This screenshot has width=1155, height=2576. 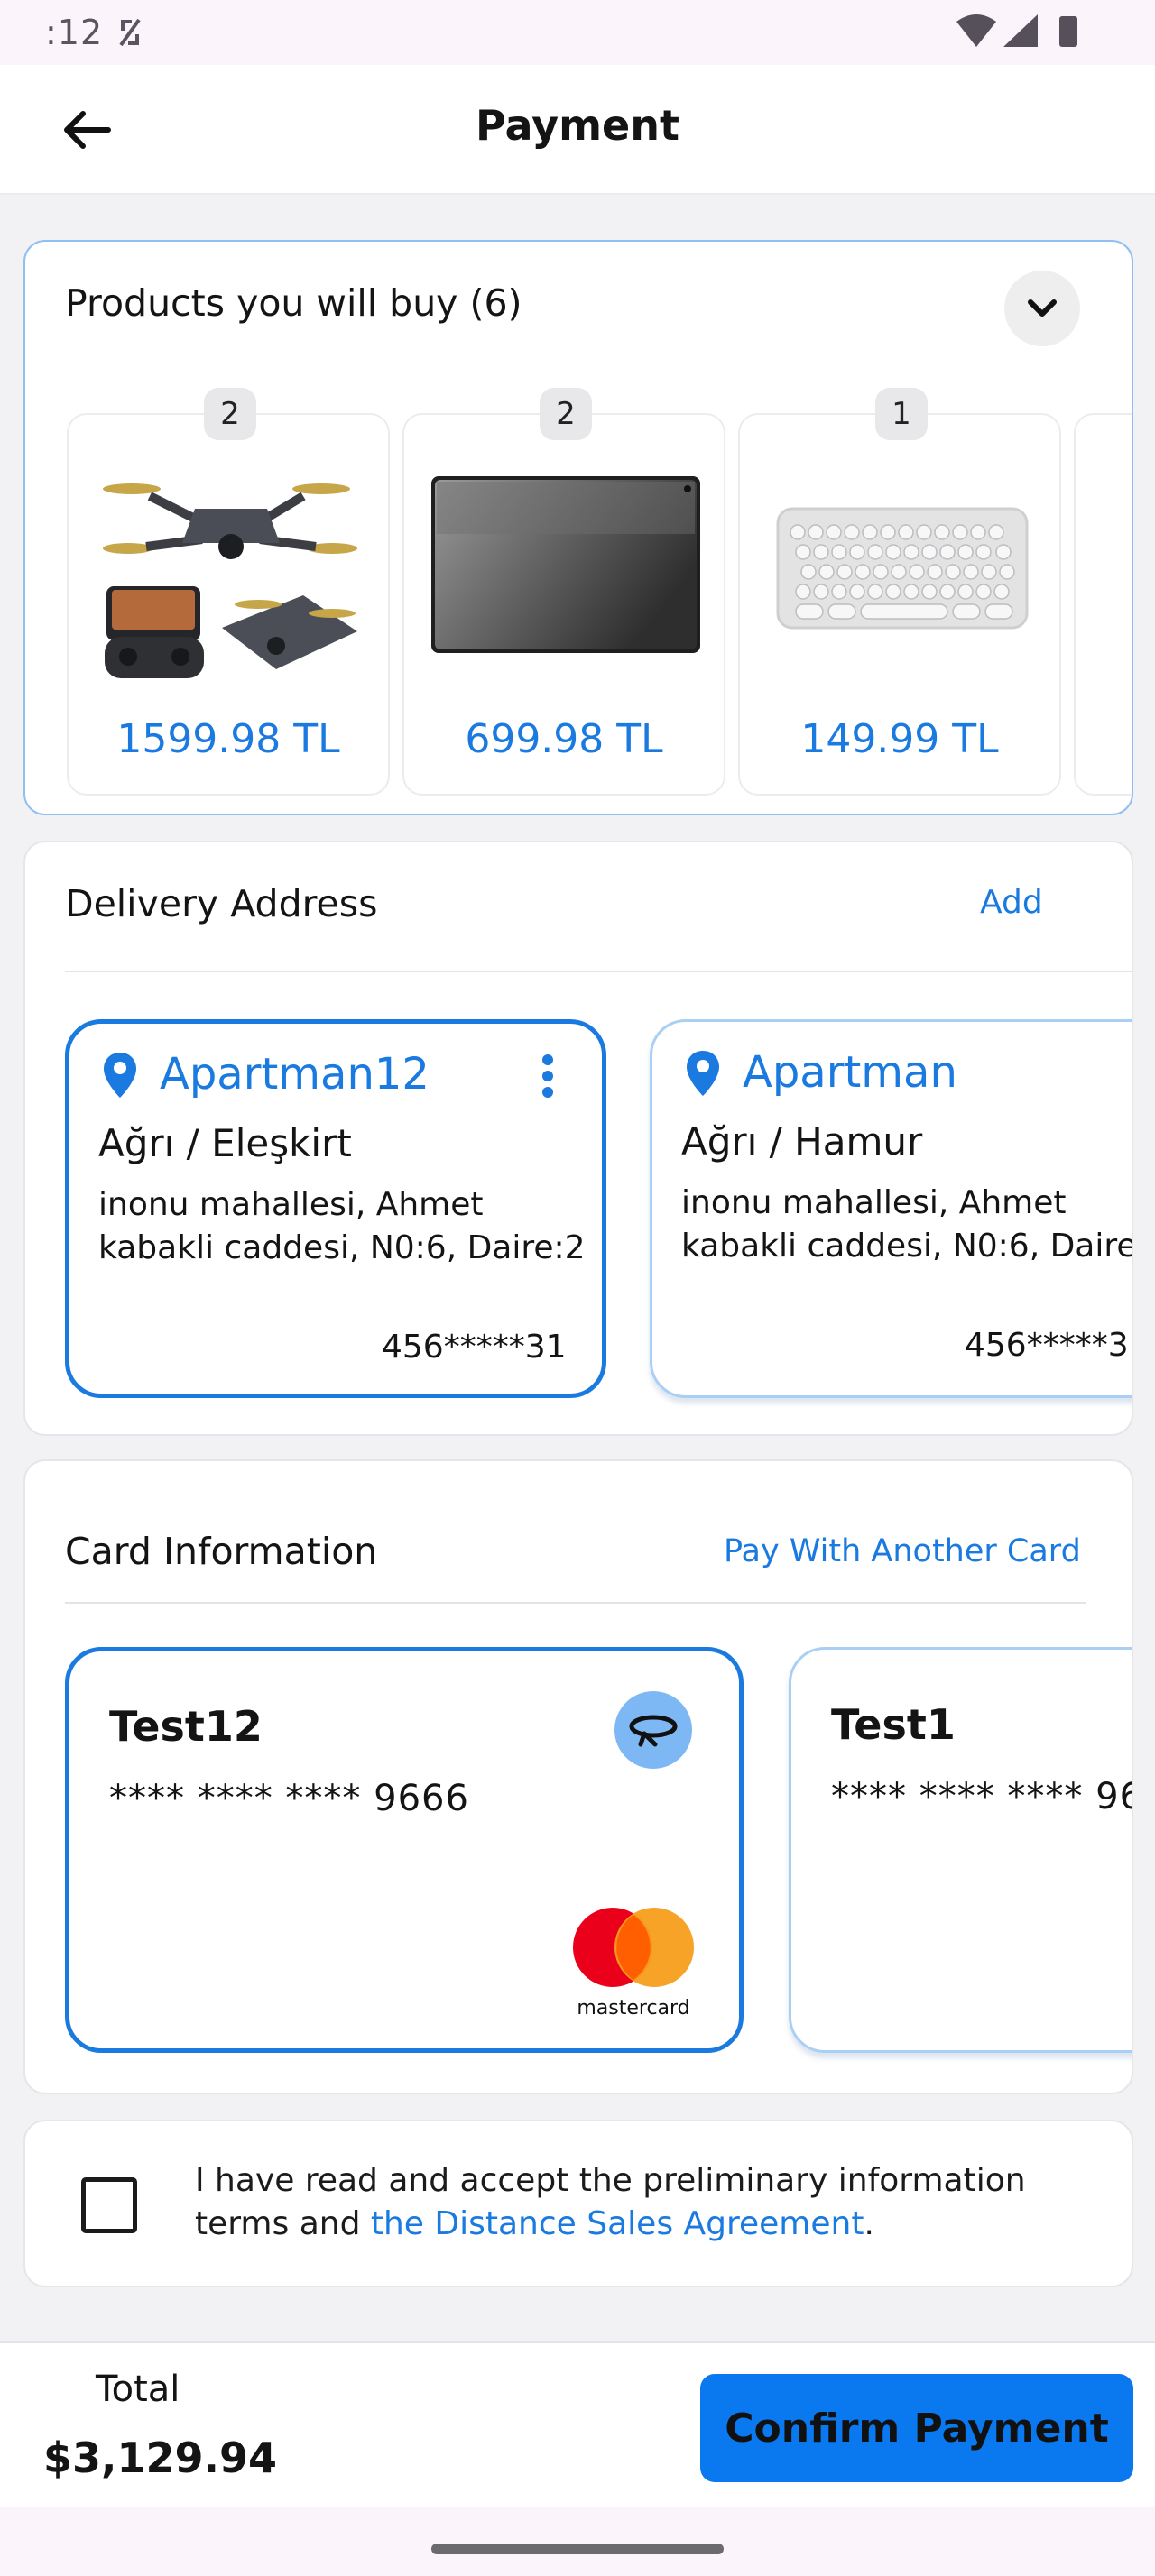 What do you see at coordinates (902, 569) in the screenshot?
I see `keyboard-image` at bounding box center [902, 569].